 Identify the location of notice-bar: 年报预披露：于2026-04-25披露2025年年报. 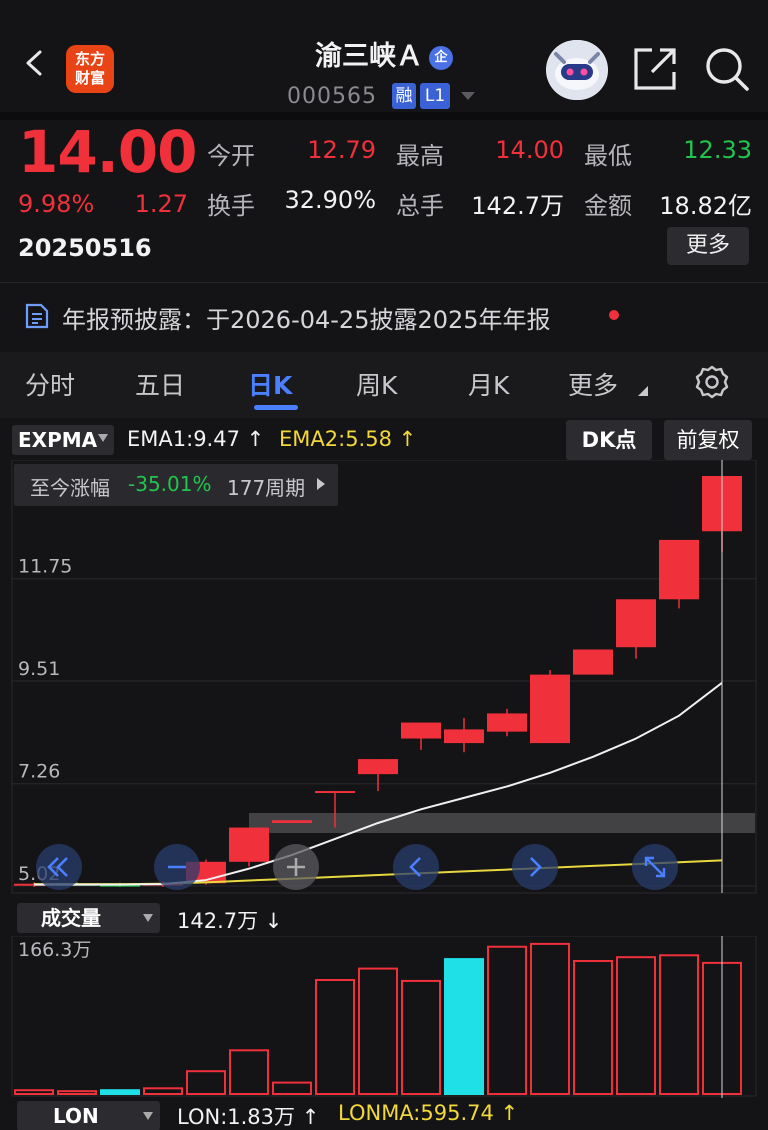
(384, 315).